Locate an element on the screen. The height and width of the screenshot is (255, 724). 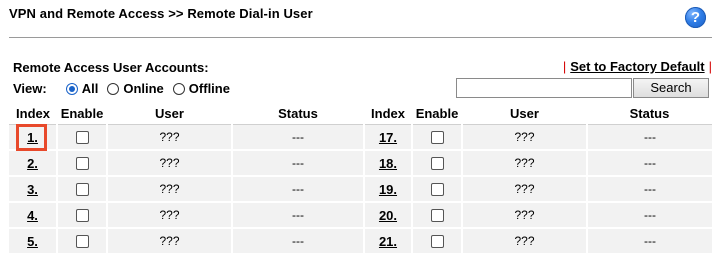
table-row: 1. ??? --- 17. ??? --- is located at coordinates (360, 137).